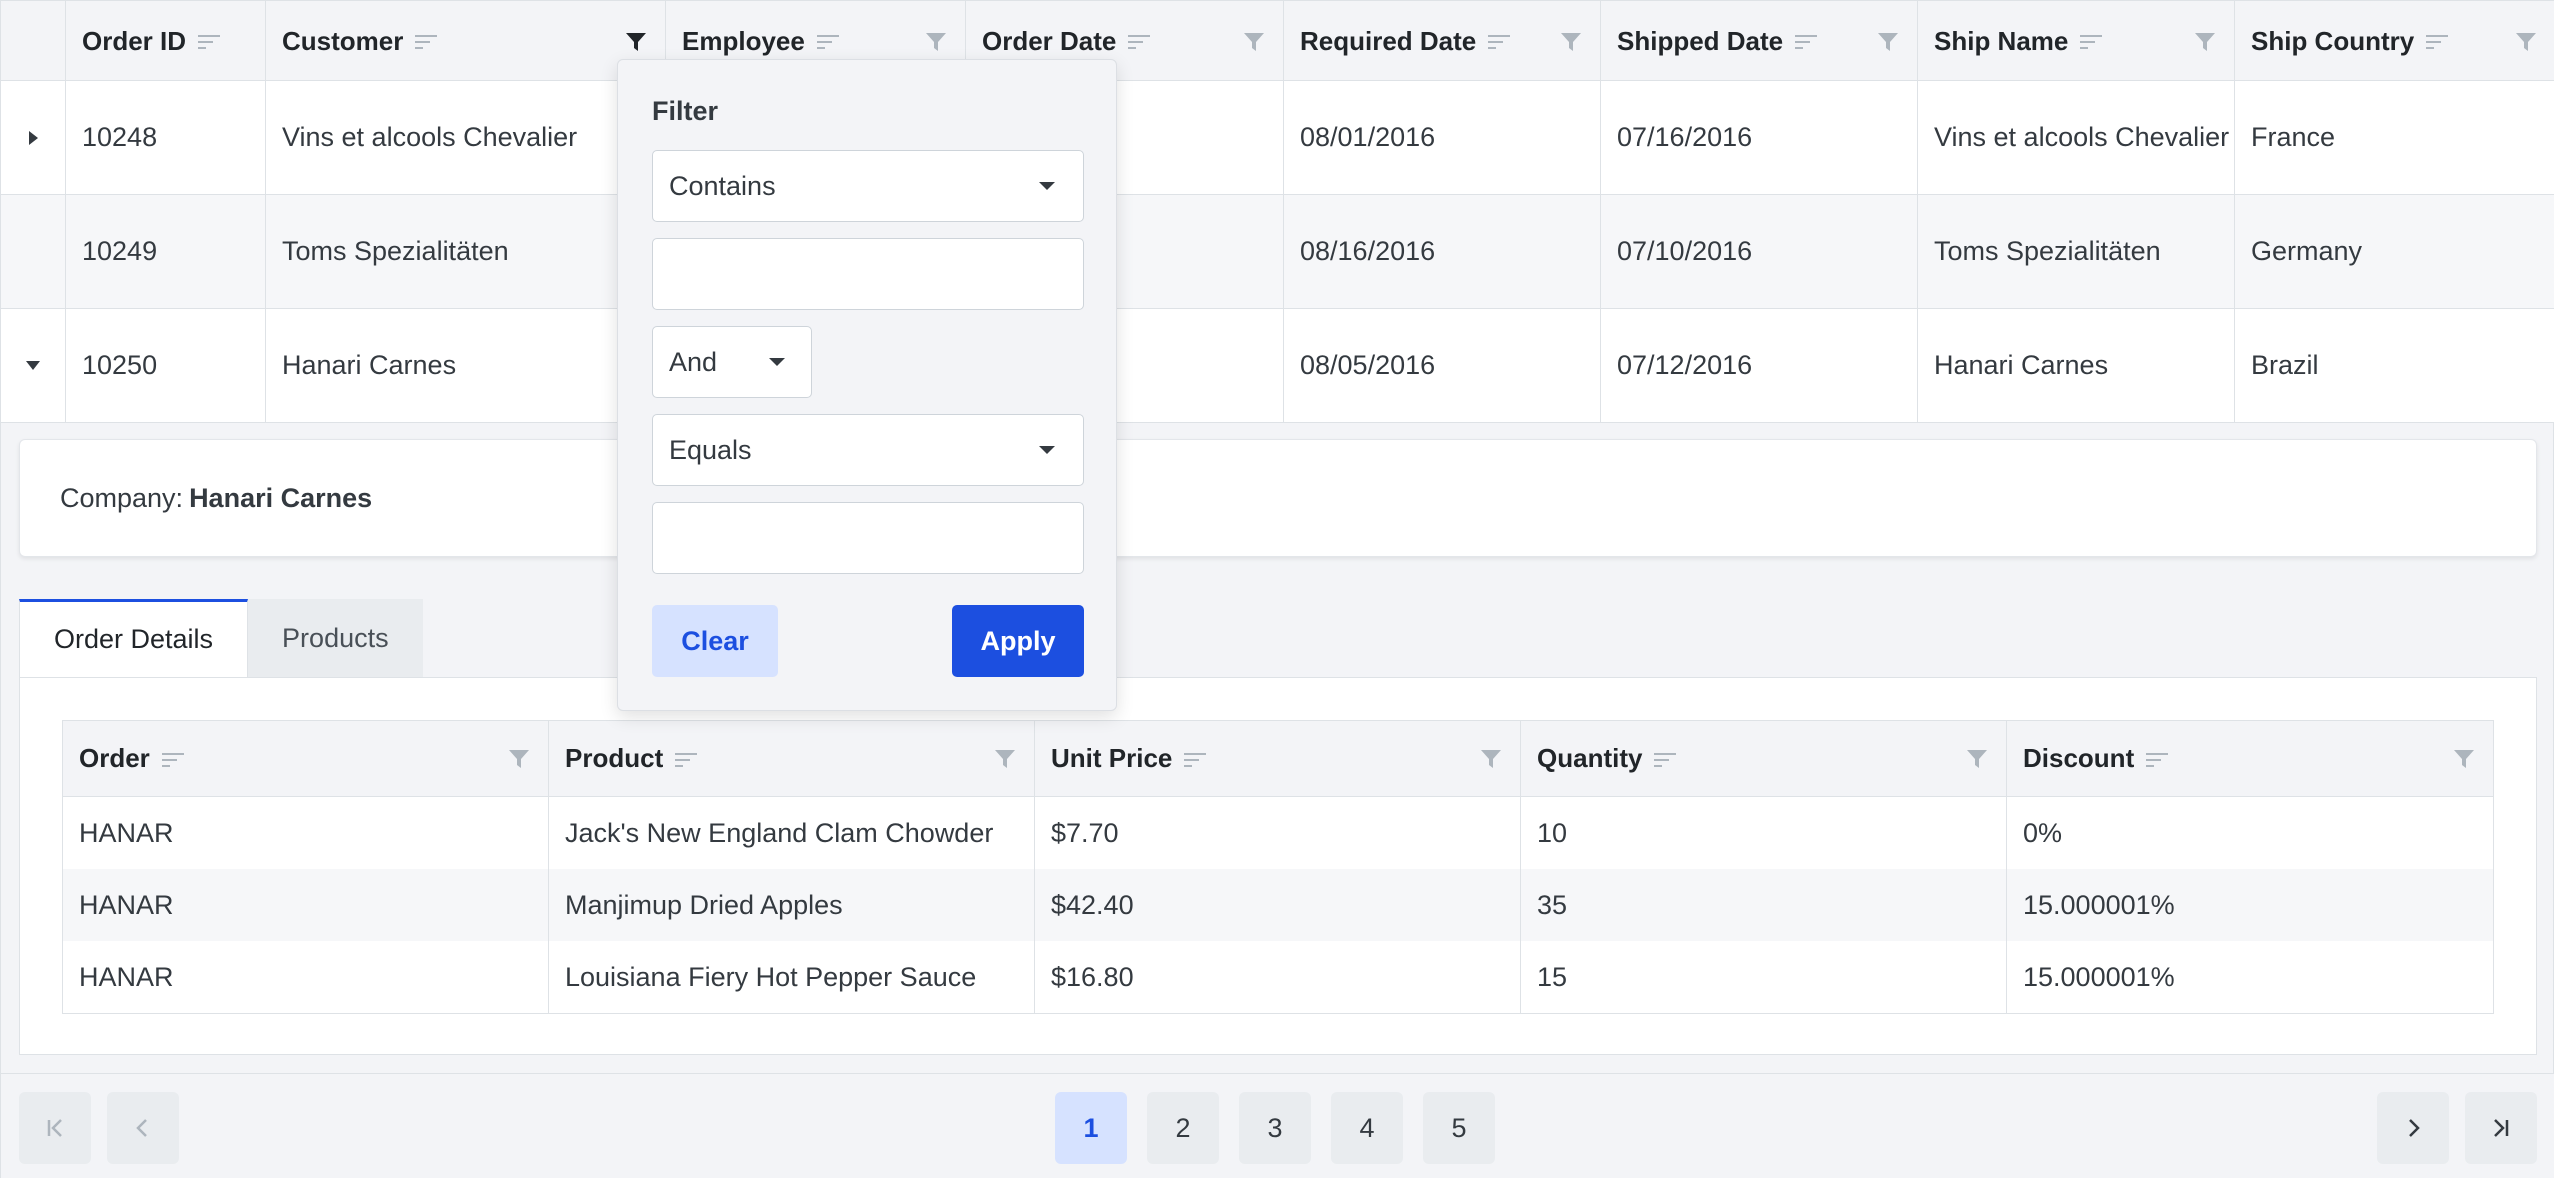  I want to click on filter-operator-select-1: Contains, so click(868, 186).